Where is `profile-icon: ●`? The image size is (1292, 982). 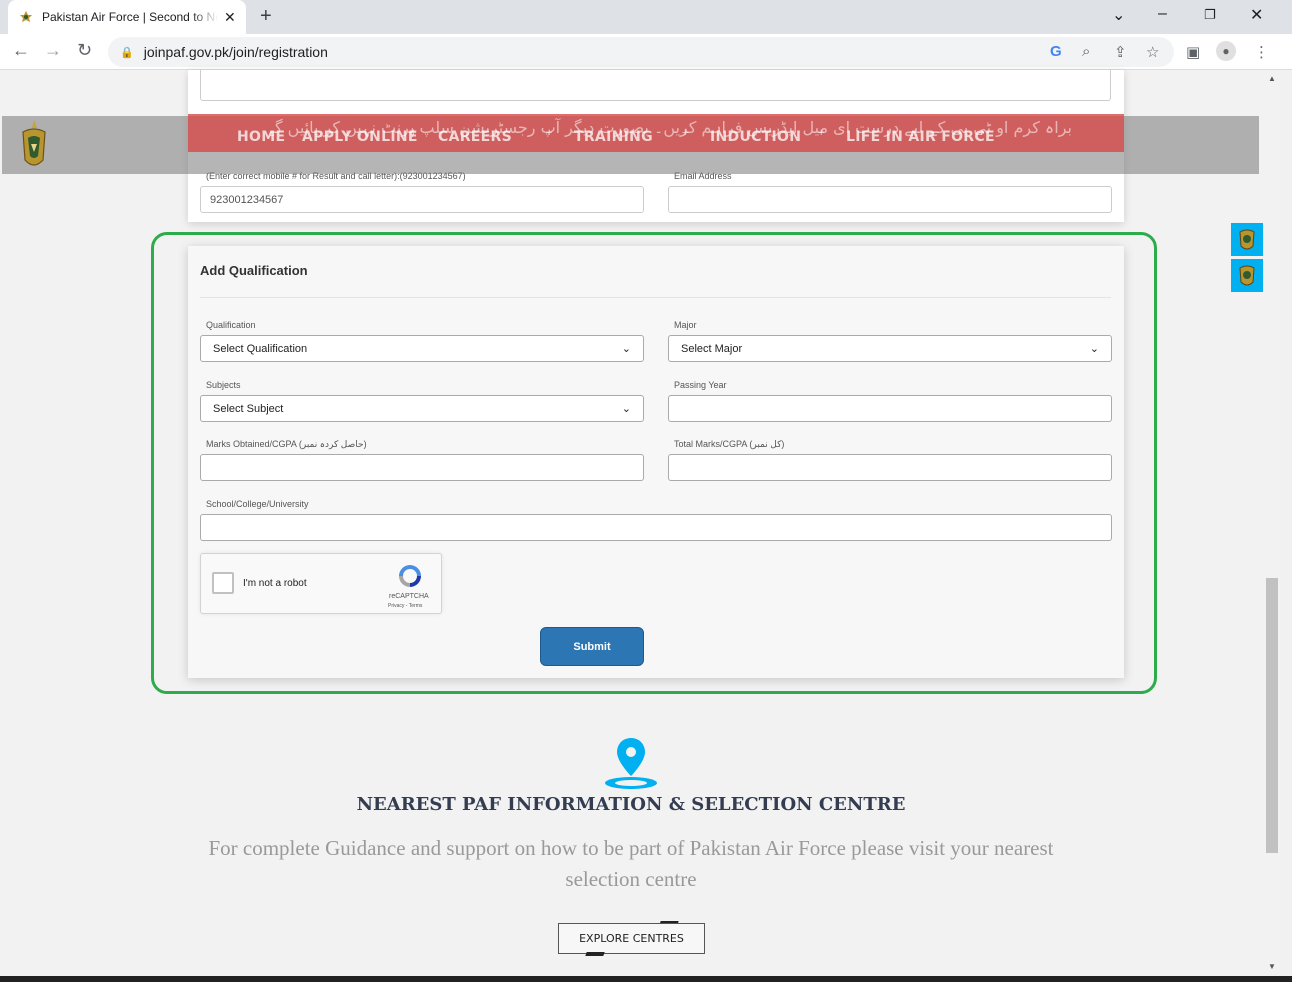
profile-icon: ● is located at coordinates (1226, 51).